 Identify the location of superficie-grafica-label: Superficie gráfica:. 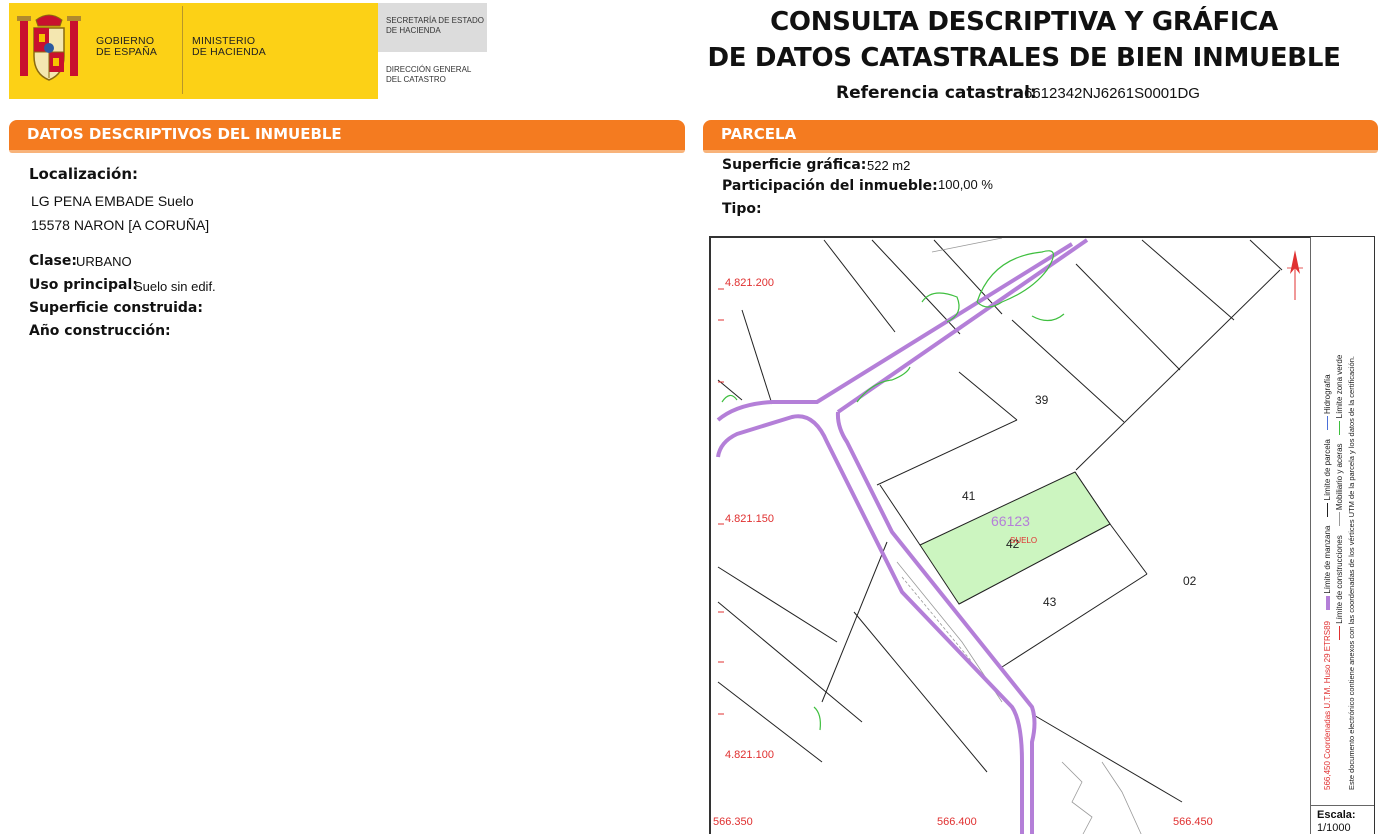
(794, 165).